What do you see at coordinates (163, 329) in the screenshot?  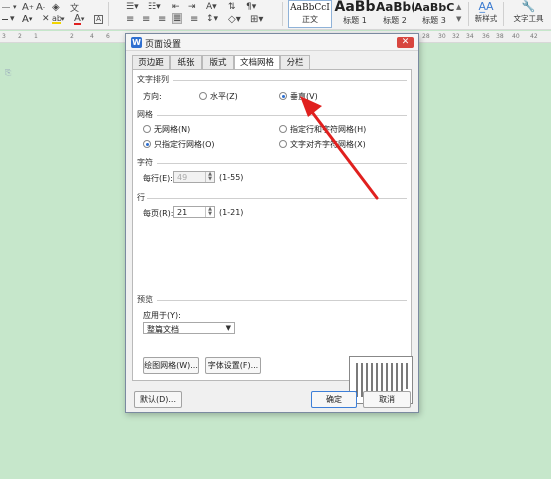 I see `apply-to-value: 整篇文档` at bounding box center [163, 329].